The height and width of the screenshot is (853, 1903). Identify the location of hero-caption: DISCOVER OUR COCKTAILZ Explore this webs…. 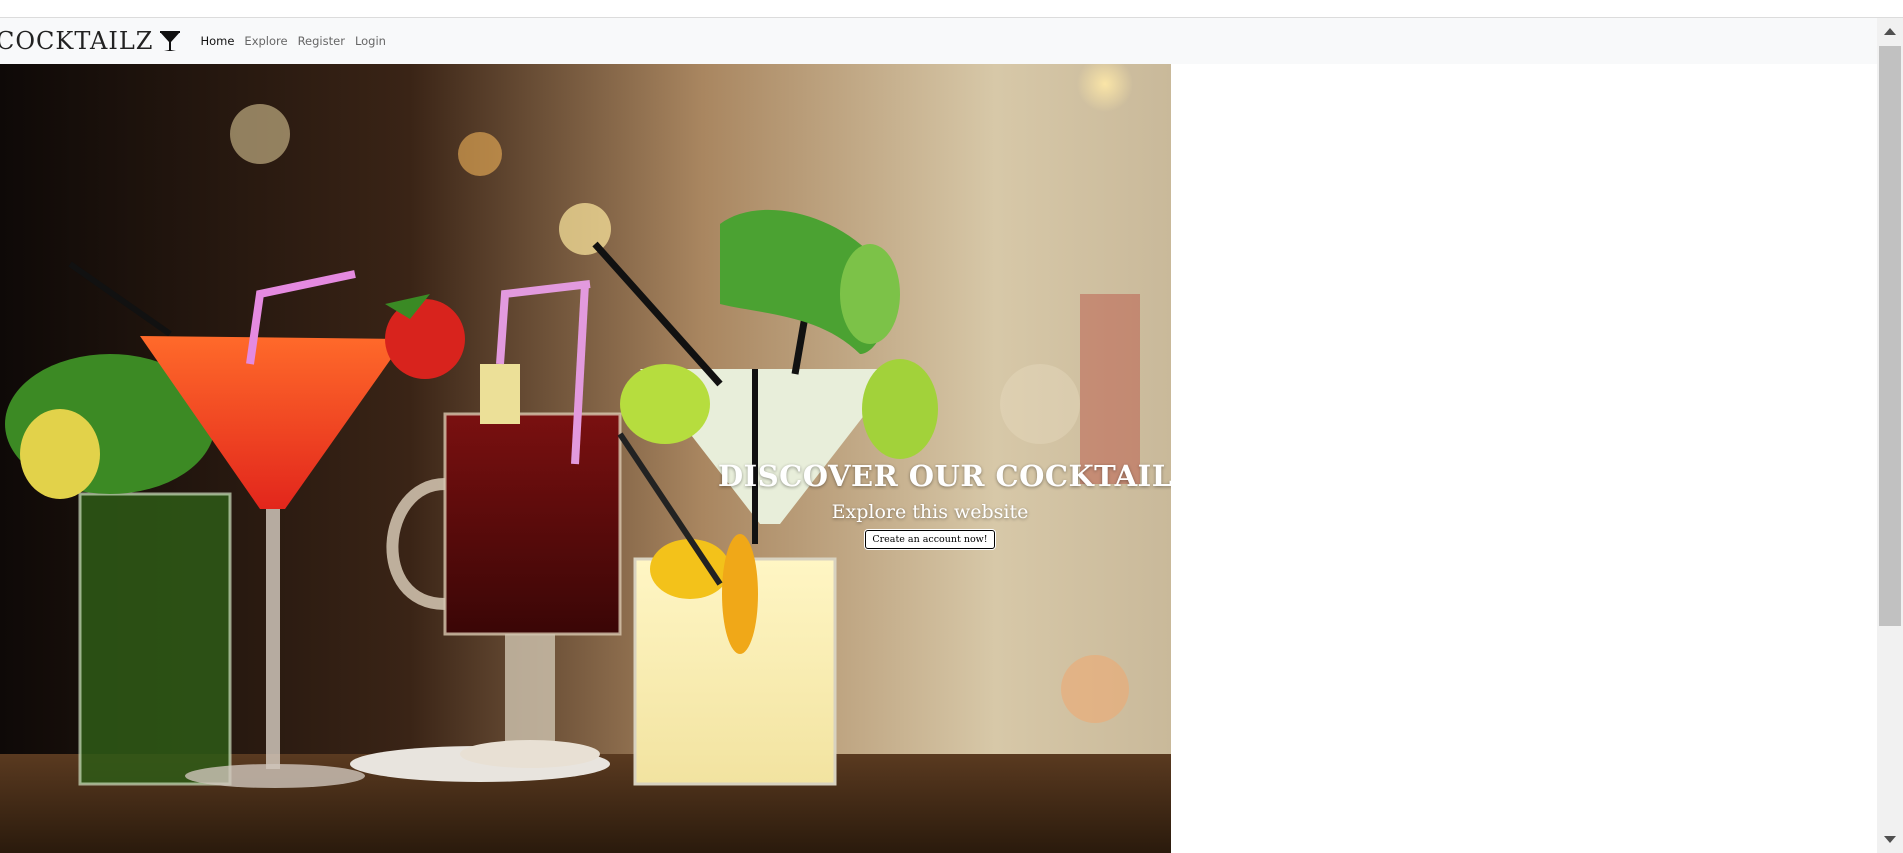
(944, 504).